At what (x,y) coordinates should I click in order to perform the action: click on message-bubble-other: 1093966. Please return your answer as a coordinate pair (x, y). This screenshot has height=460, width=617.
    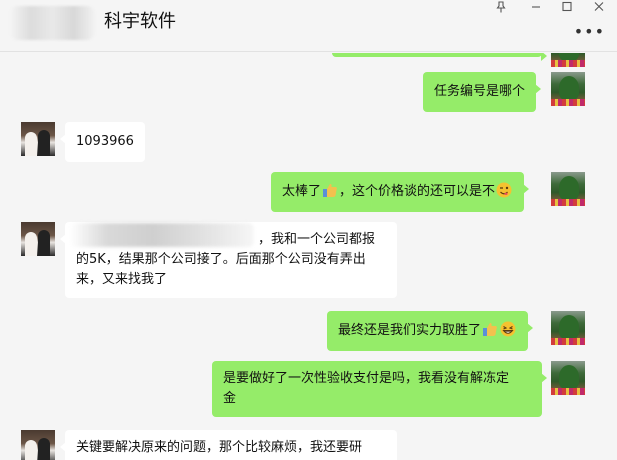
    Looking at the image, I should click on (102, 142).